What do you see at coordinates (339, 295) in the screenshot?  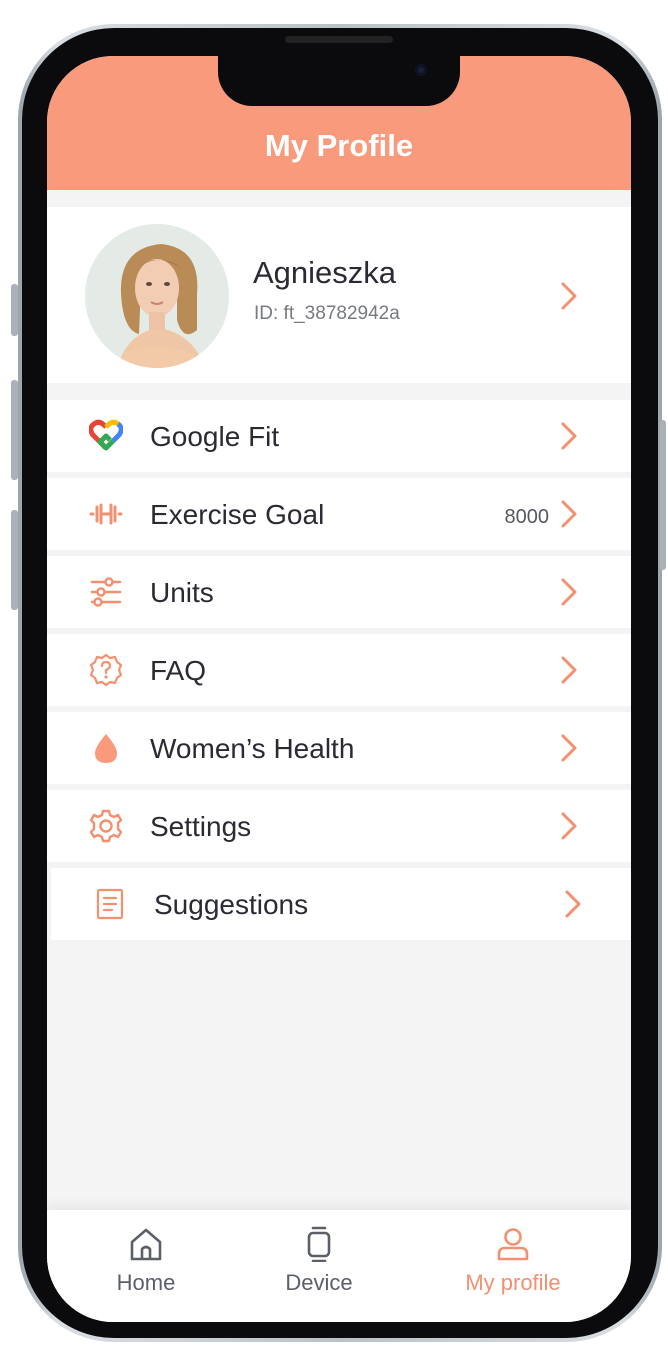 I see `profile-card: Agnieszka ID: ft_38782942a` at bounding box center [339, 295].